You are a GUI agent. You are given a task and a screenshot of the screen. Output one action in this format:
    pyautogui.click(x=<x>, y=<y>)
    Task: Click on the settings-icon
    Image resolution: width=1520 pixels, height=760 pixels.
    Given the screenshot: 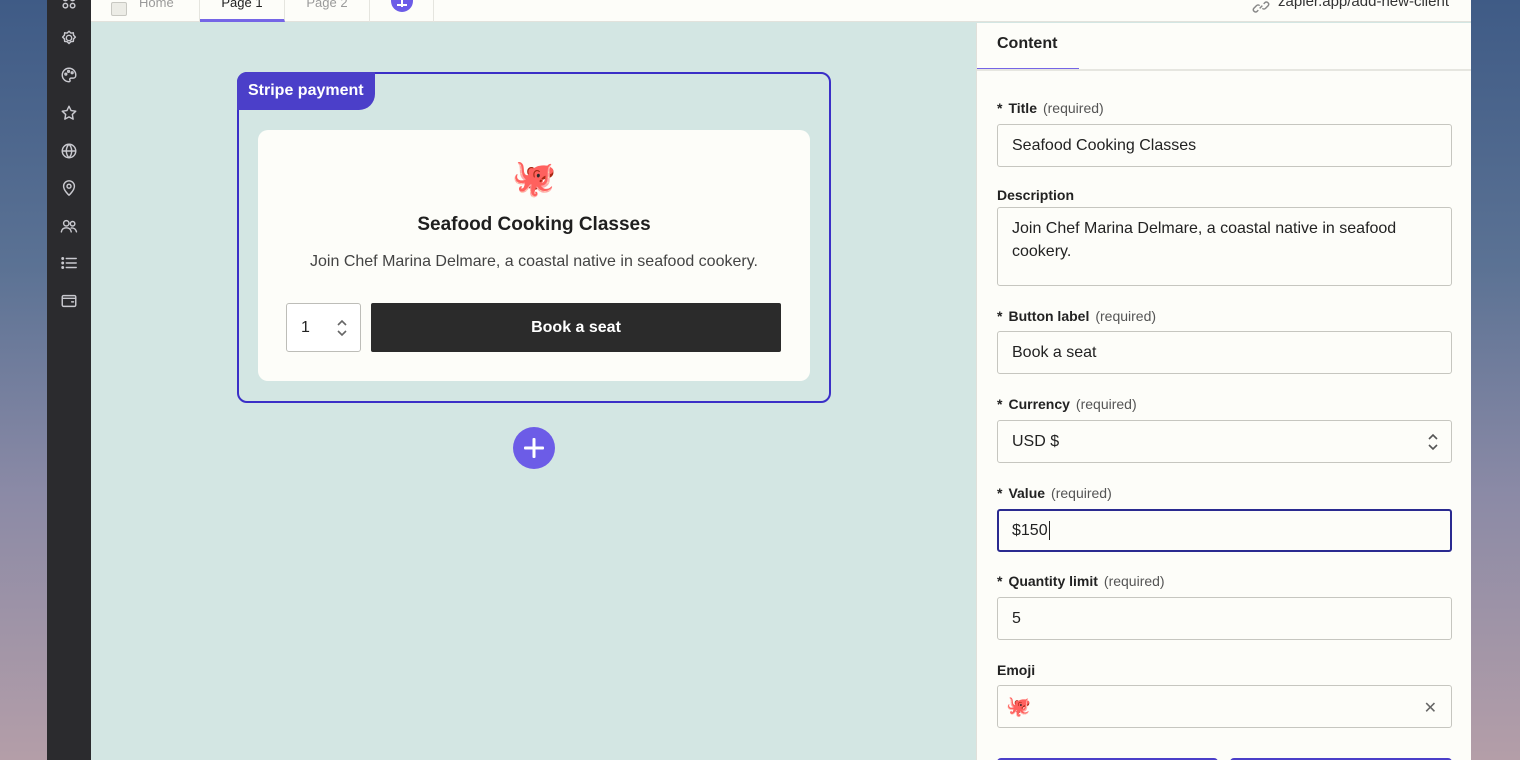 What is the action you would take?
    pyautogui.click(x=69, y=38)
    